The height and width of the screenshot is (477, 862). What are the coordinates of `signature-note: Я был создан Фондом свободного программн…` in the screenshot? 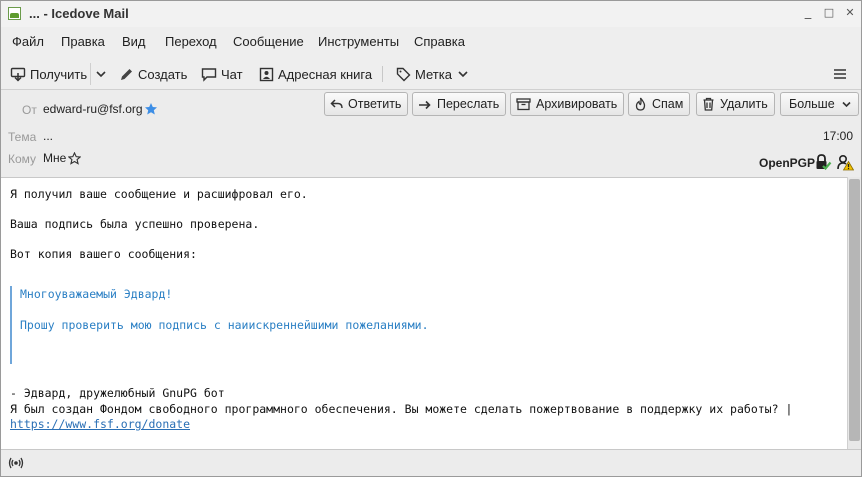 It's located at (401, 409).